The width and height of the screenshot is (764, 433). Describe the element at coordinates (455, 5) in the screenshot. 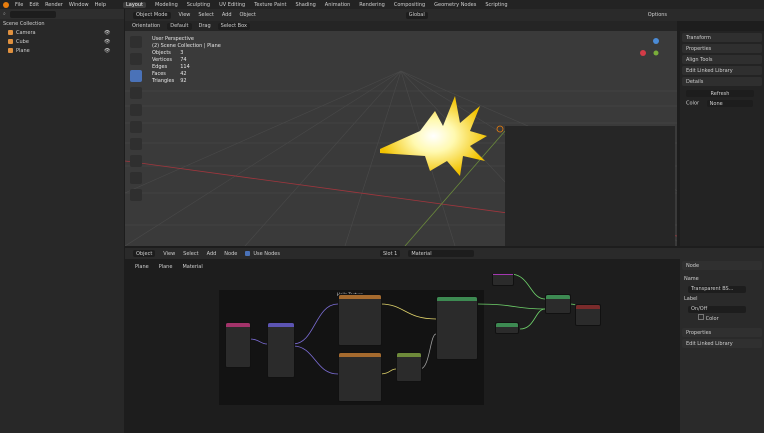

I see `tab-geometry-nodes: Geometry Nodes` at that location.